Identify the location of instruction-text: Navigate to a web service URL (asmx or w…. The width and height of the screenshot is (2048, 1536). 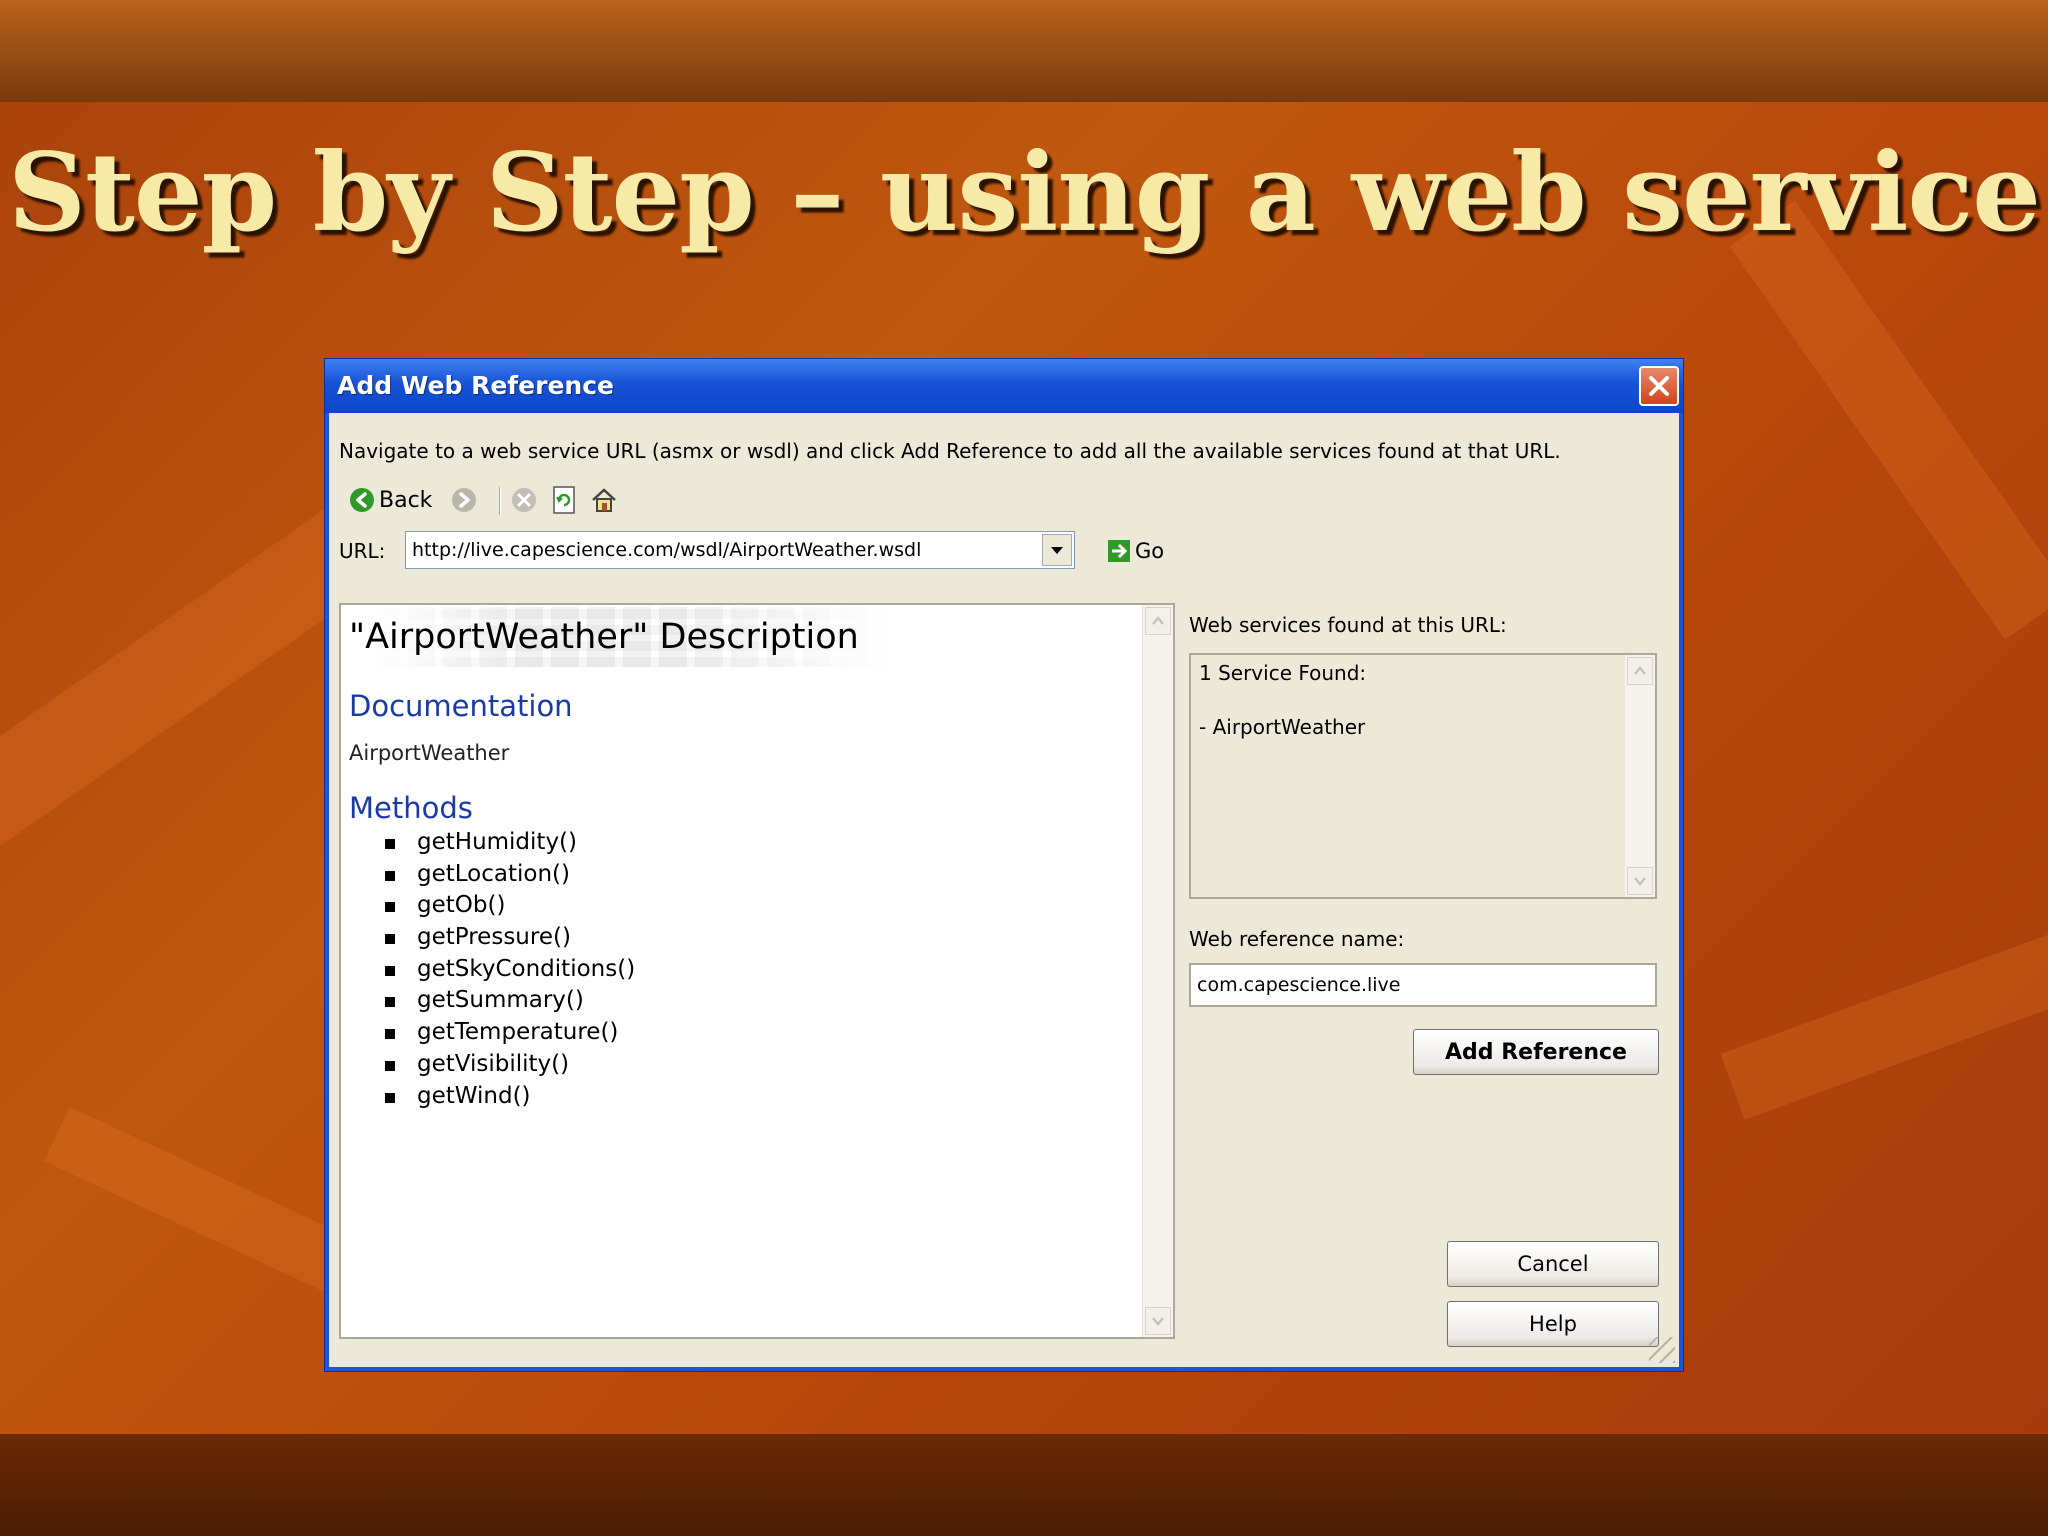
(950, 451).